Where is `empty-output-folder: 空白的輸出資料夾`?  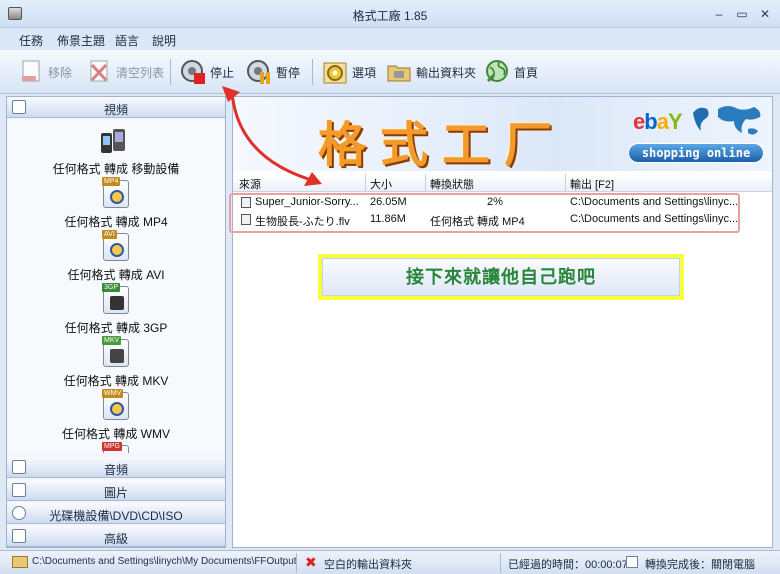
empty-output-folder: 空白的輸出資料夾 is located at coordinates (368, 564).